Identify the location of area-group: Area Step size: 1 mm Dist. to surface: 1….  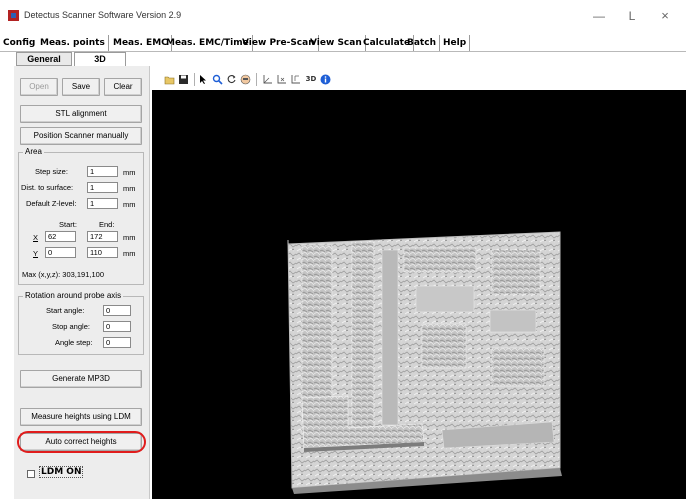
(81, 216).